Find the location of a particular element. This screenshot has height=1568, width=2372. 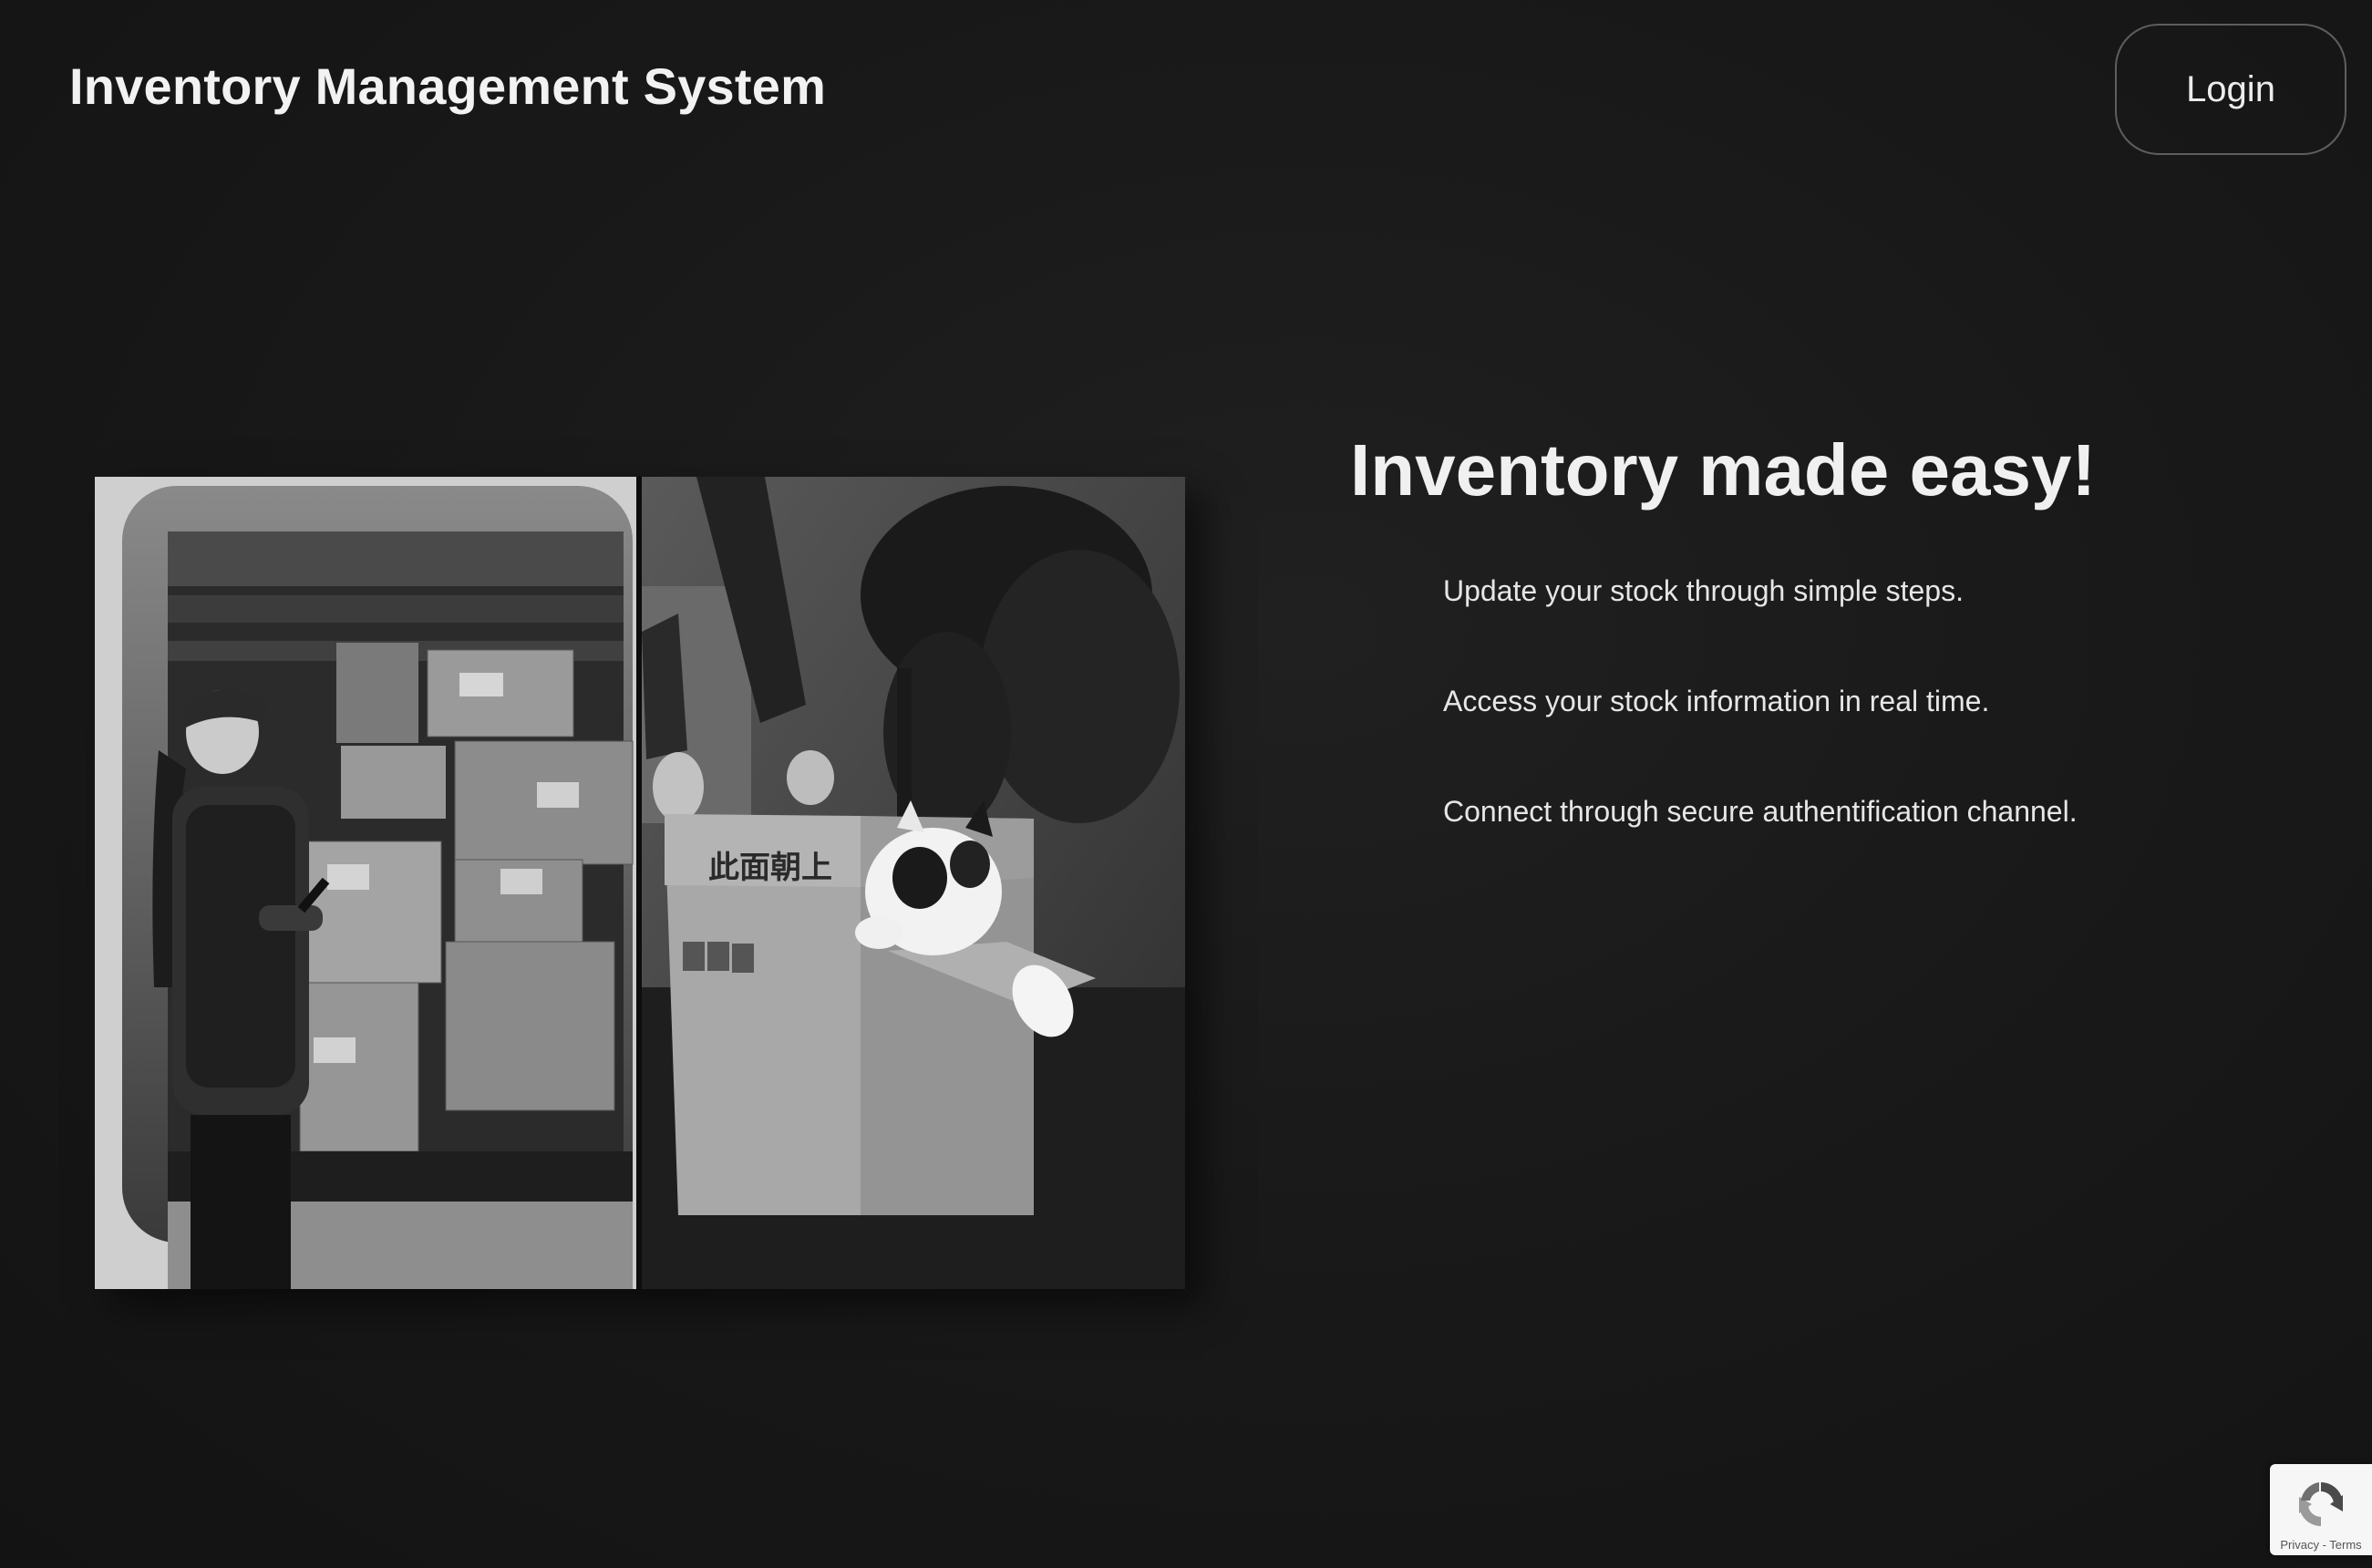

feature-item: Update your stock through simple steps. is located at coordinates (1703, 590).